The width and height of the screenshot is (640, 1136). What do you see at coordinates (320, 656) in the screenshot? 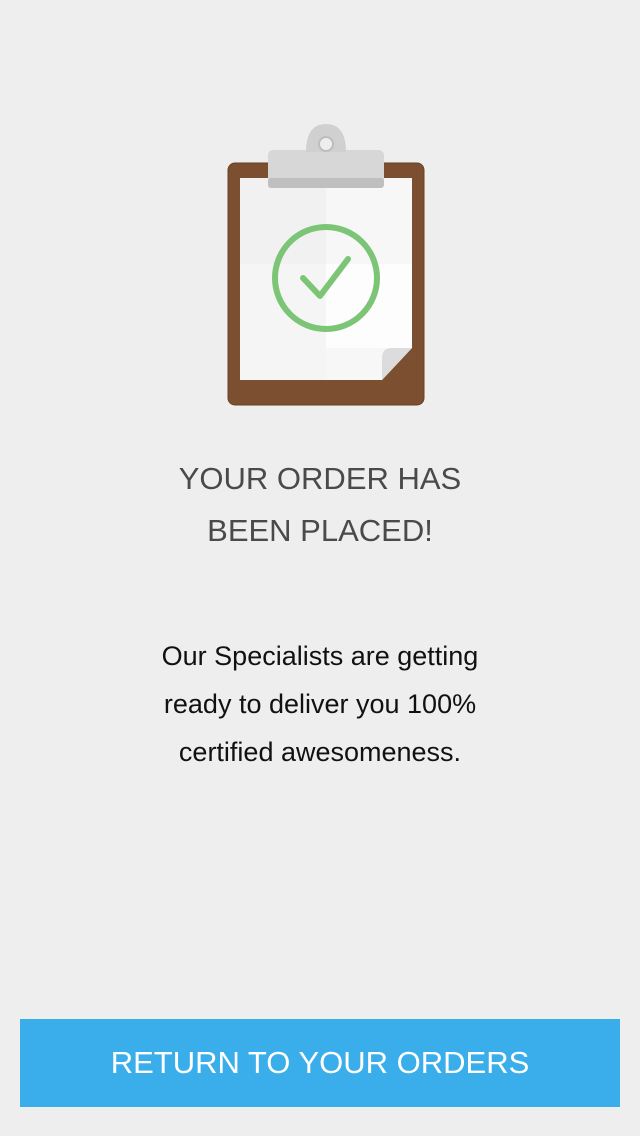
I see `message-line: Our Specialists are getting` at bounding box center [320, 656].